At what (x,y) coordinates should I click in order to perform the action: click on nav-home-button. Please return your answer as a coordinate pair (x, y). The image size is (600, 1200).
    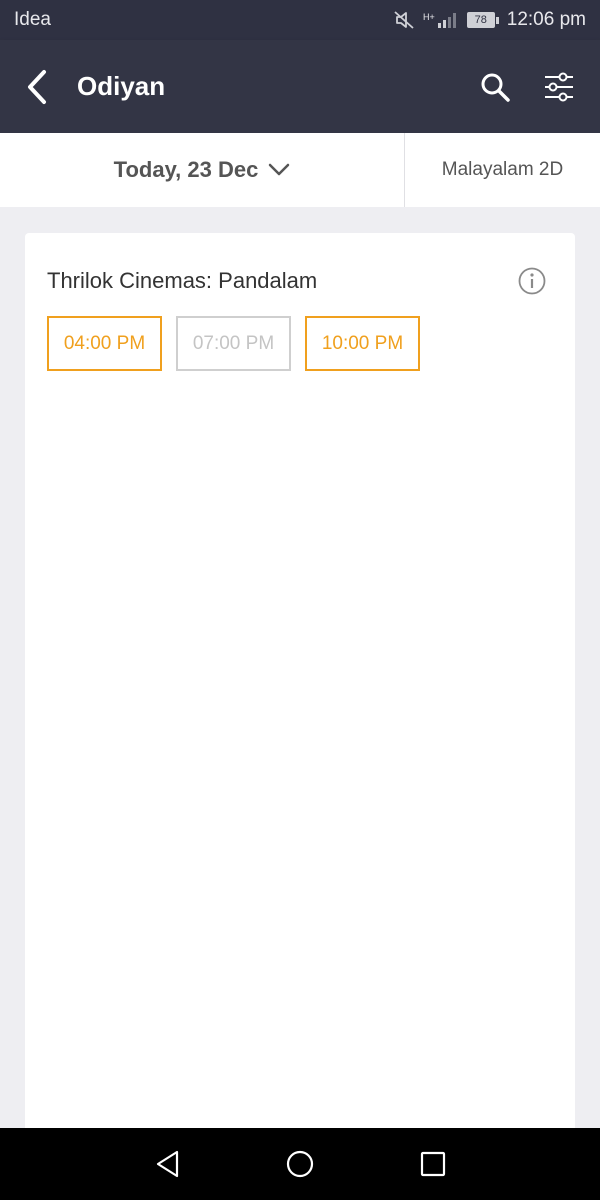
    Looking at the image, I should click on (300, 1164).